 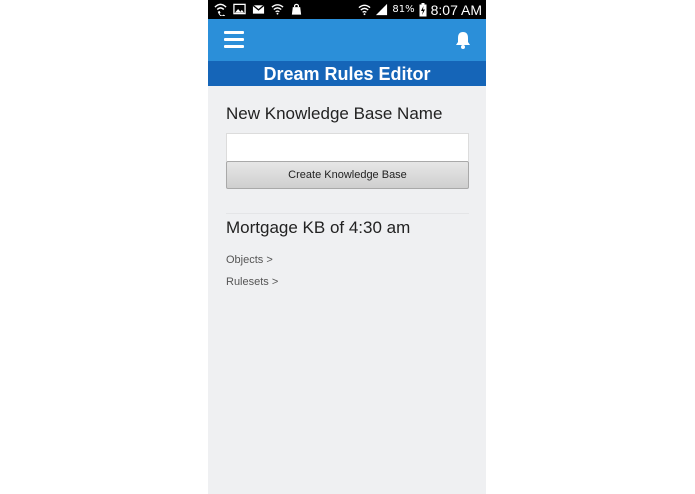 I want to click on objects-link: Objects >, so click(x=347, y=260).